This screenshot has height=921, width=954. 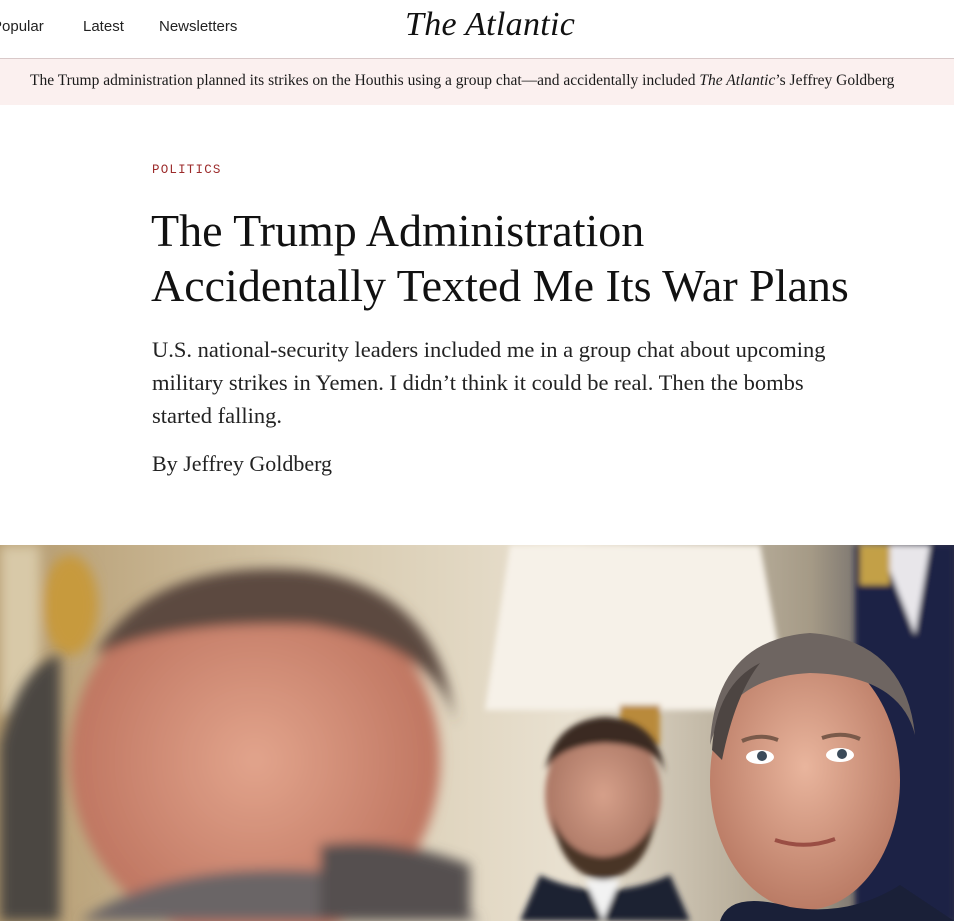 I want to click on site-logo: The Atlantic, so click(x=490, y=25).